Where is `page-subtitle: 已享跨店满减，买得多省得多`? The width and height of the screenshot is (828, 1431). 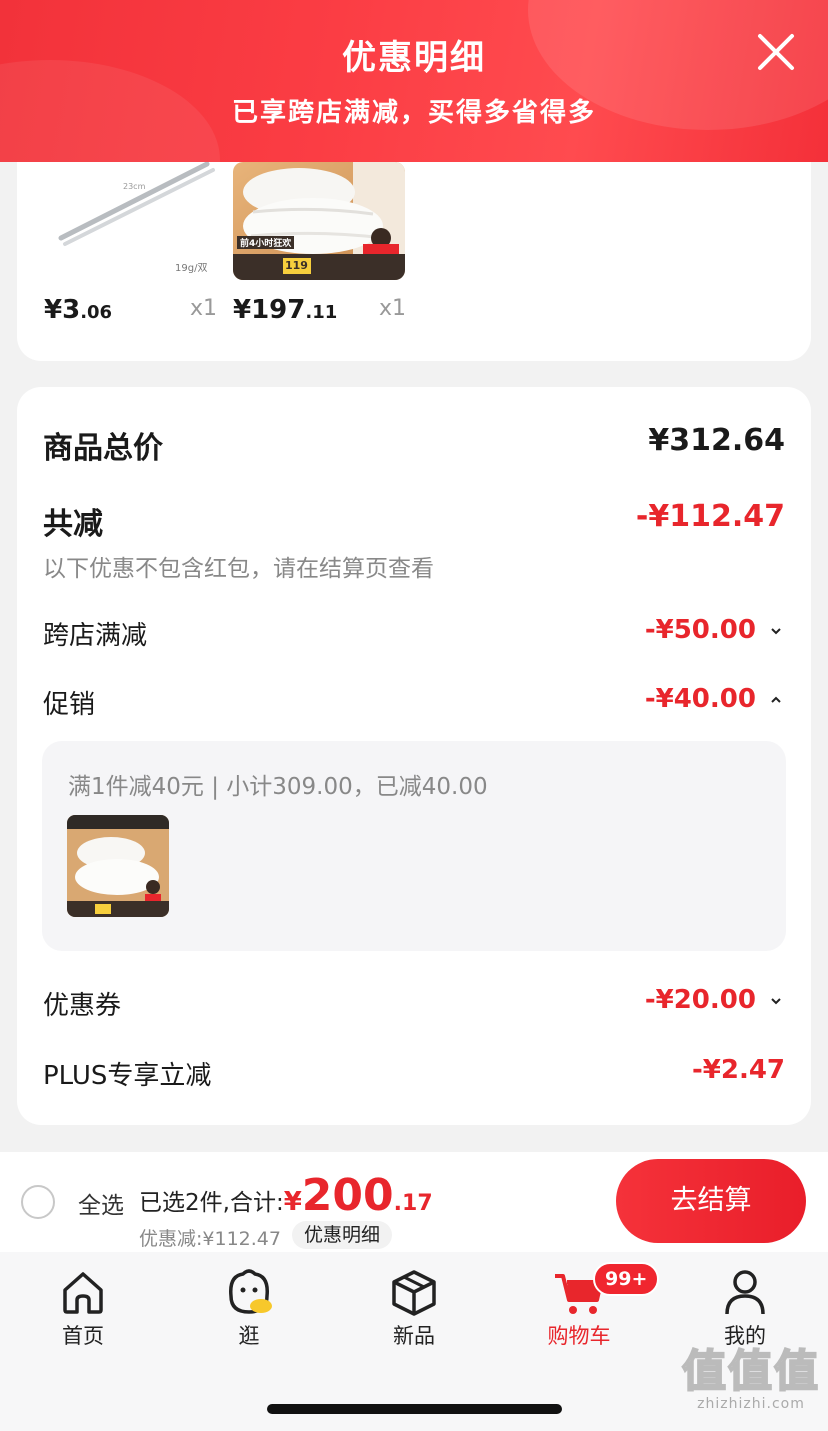 page-subtitle: 已享跨店满减，买得多省得多 is located at coordinates (413, 113).